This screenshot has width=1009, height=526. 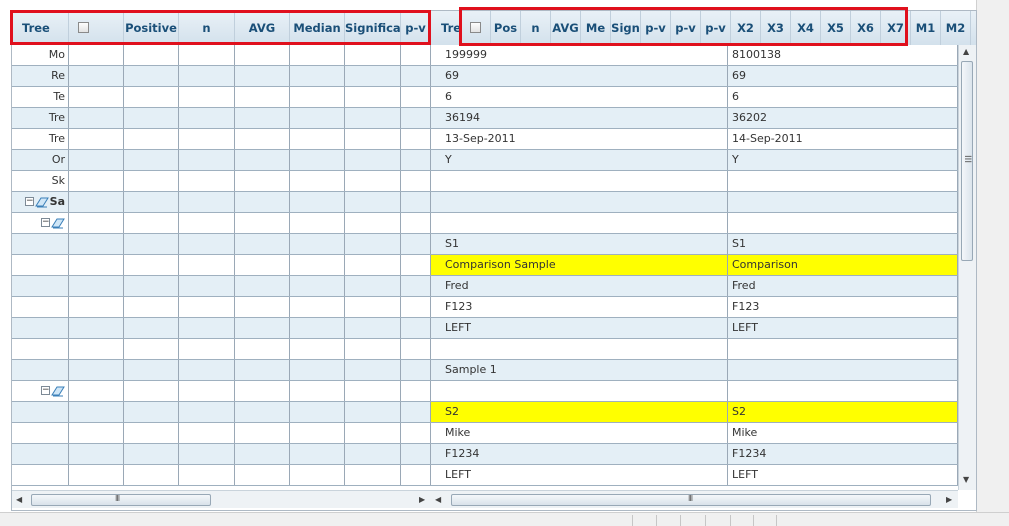 What do you see at coordinates (694, 370) in the screenshot?
I see `table-row: Sample 1` at bounding box center [694, 370].